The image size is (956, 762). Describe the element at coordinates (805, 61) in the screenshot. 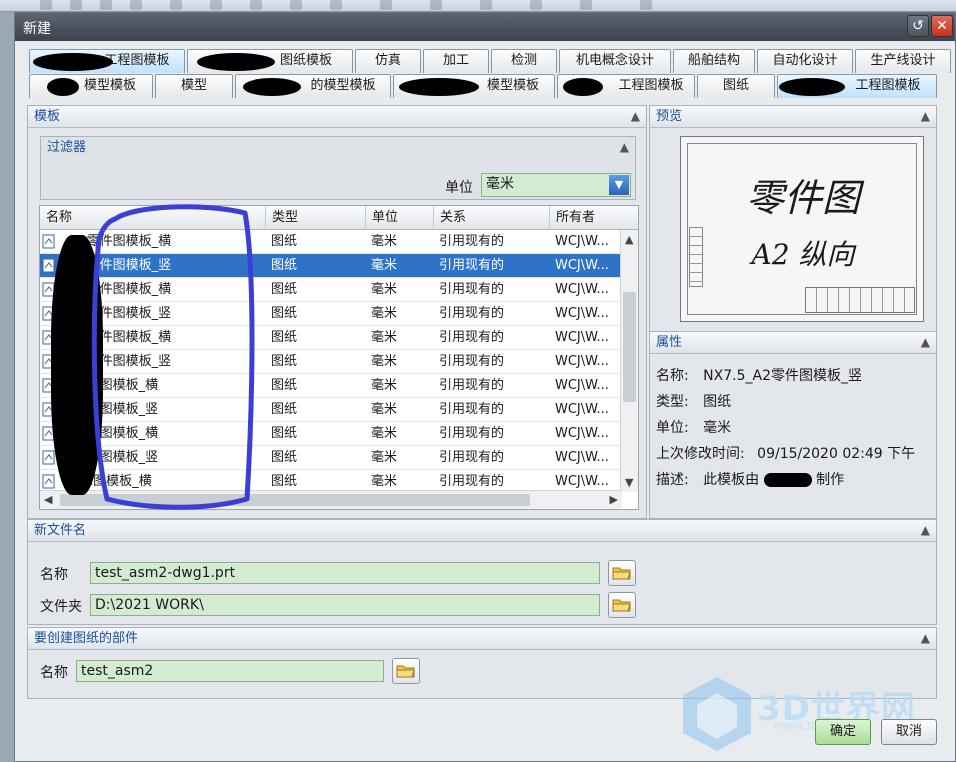

I see `tab-automation: 自动化设计` at that location.